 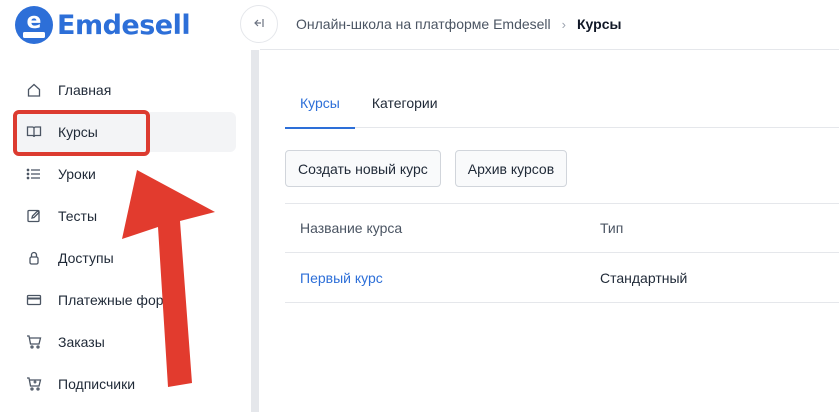 I want to click on sidebar-item-tests: Тесты, so click(x=125, y=216).